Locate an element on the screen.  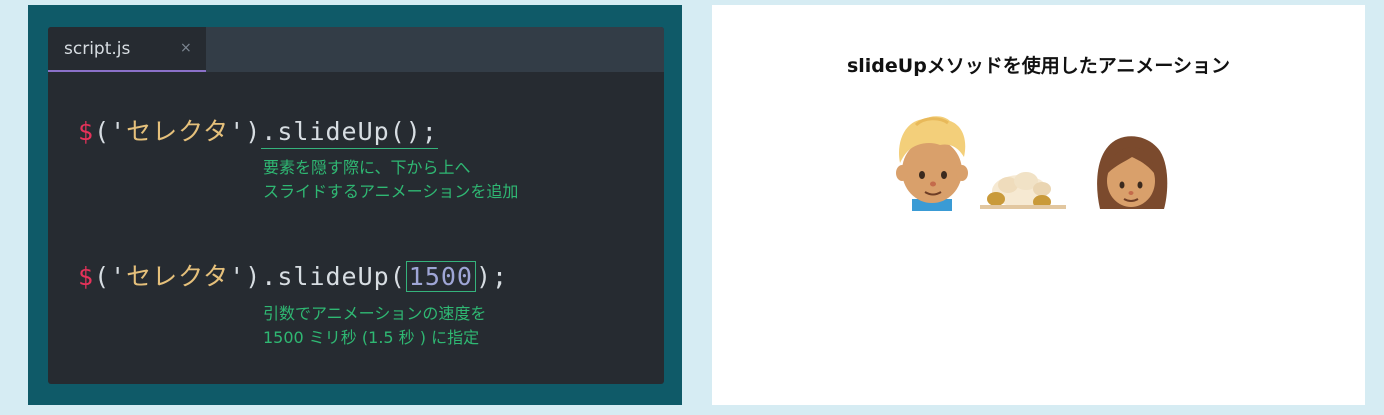
tab-script-js: script.js × is located at coordinates (127, 49).